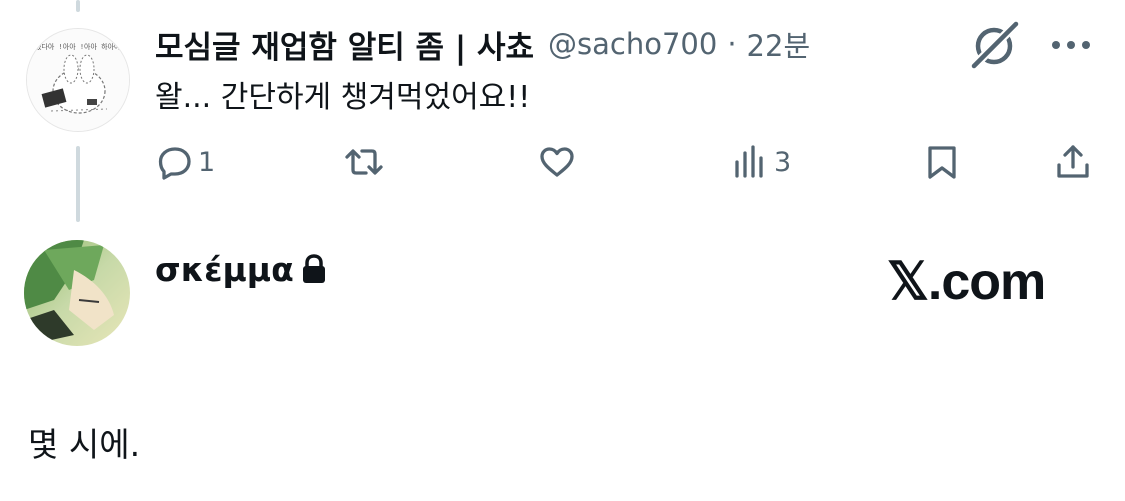 The image size is (1125, 501). What do you see at coordinates (84, 444) in the screenshot?
I see `reply-text: 몇 시에.` at bounding box center [84, 444].